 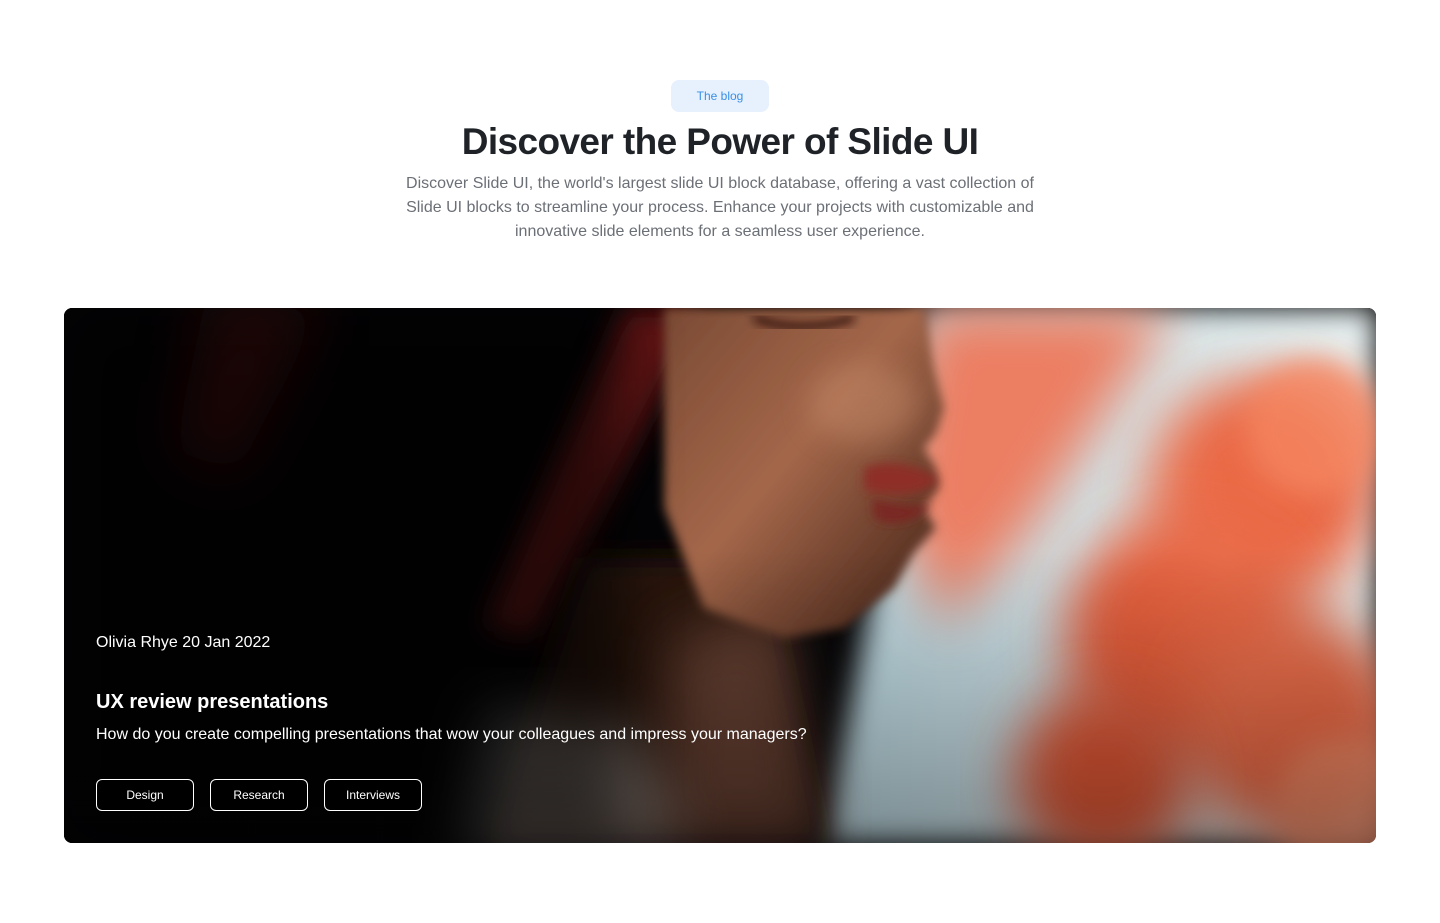 I want to click on post-title: UX review presentations, so click(x=212, y=702).